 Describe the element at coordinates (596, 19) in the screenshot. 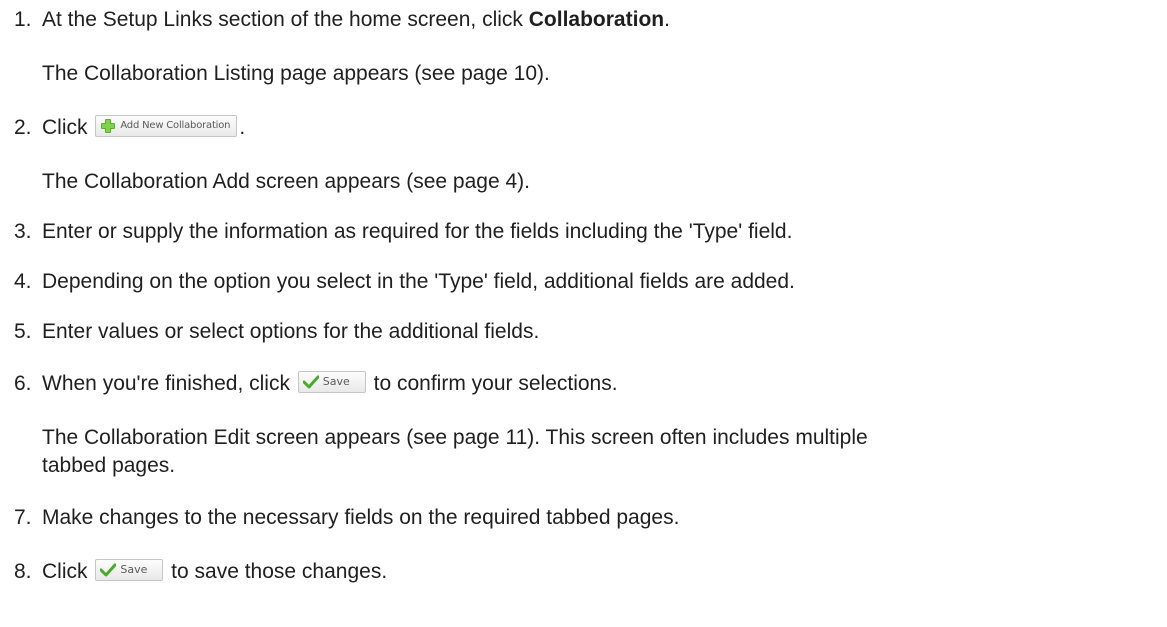

I see `collaboration-link-label: Collaboration` at that location.